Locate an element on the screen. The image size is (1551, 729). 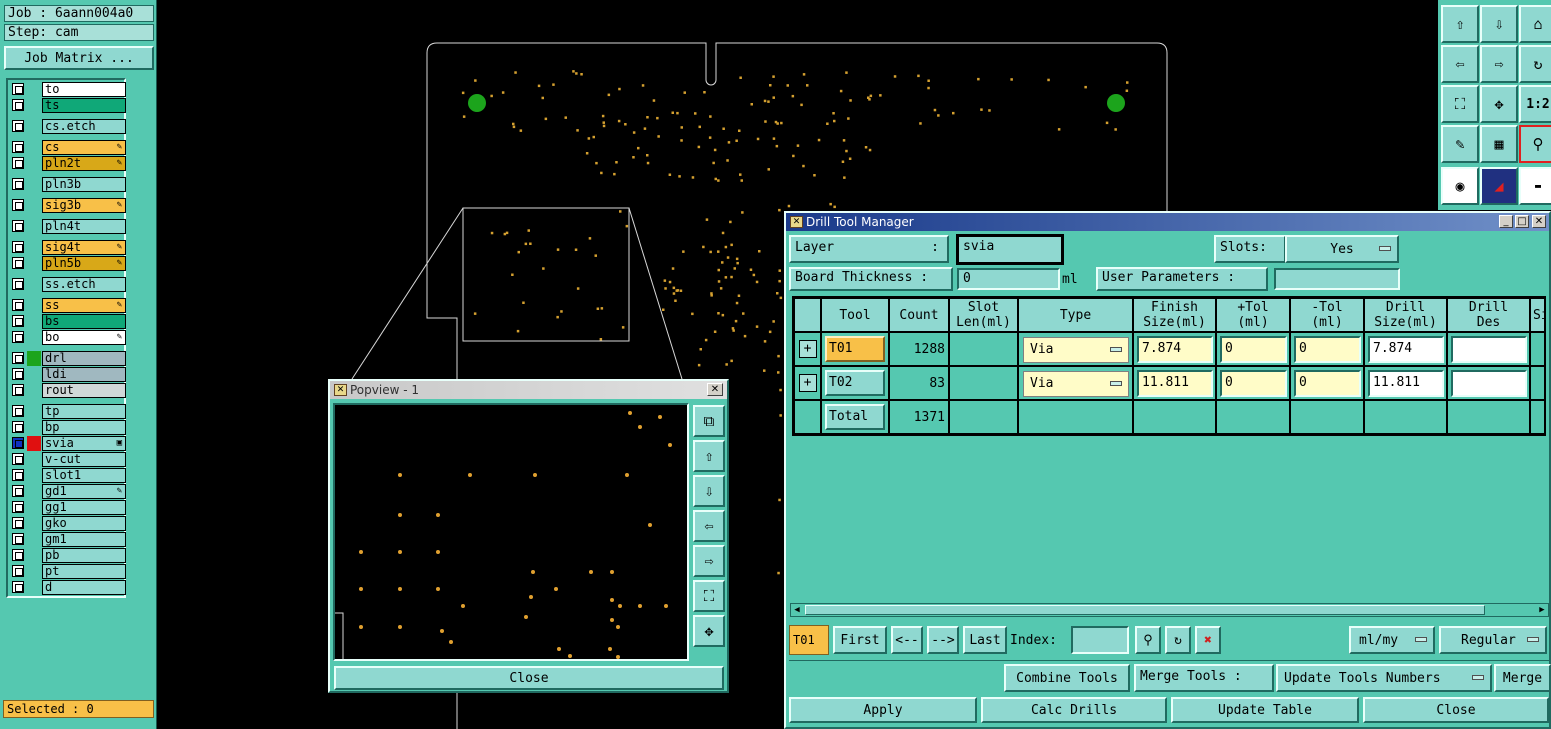
apply-button: Apply is located at coordinates (883, 710).